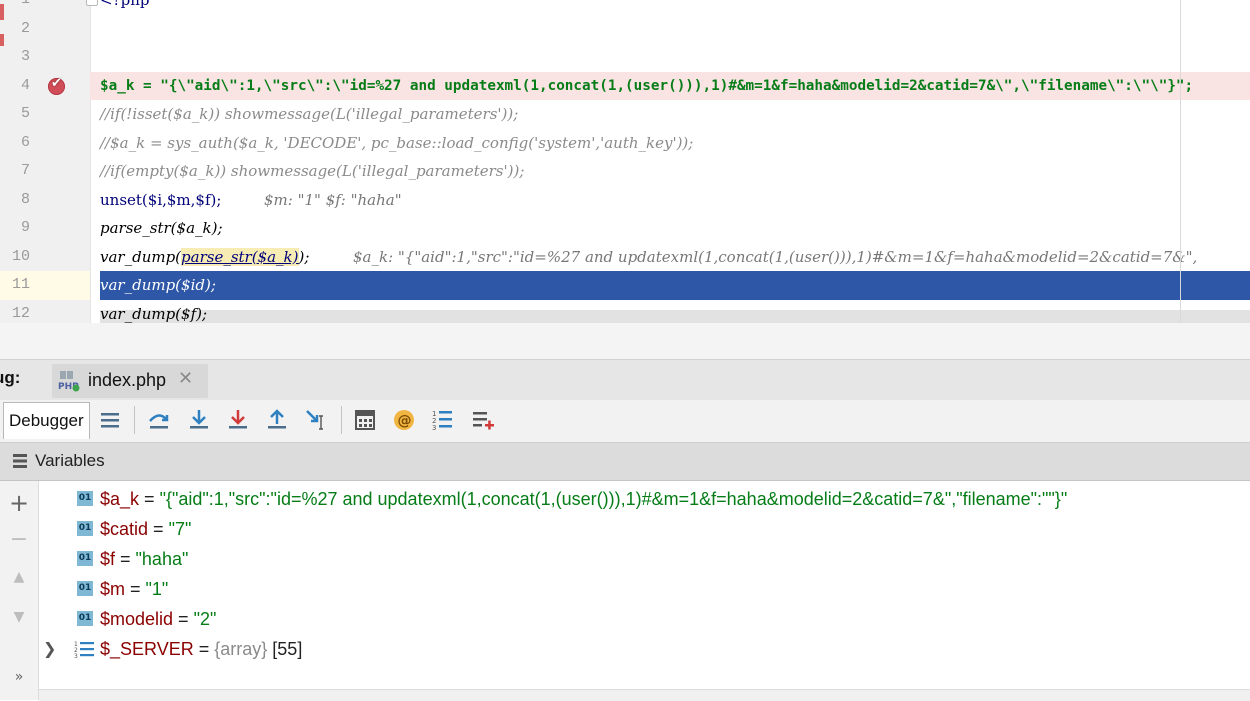 This screenshot has width=1250, height=701. Describe the element at coordinates (625, 421) in the screenshot. I see `debugger-toolbar: Debugger @ 1 2 3` at that location.